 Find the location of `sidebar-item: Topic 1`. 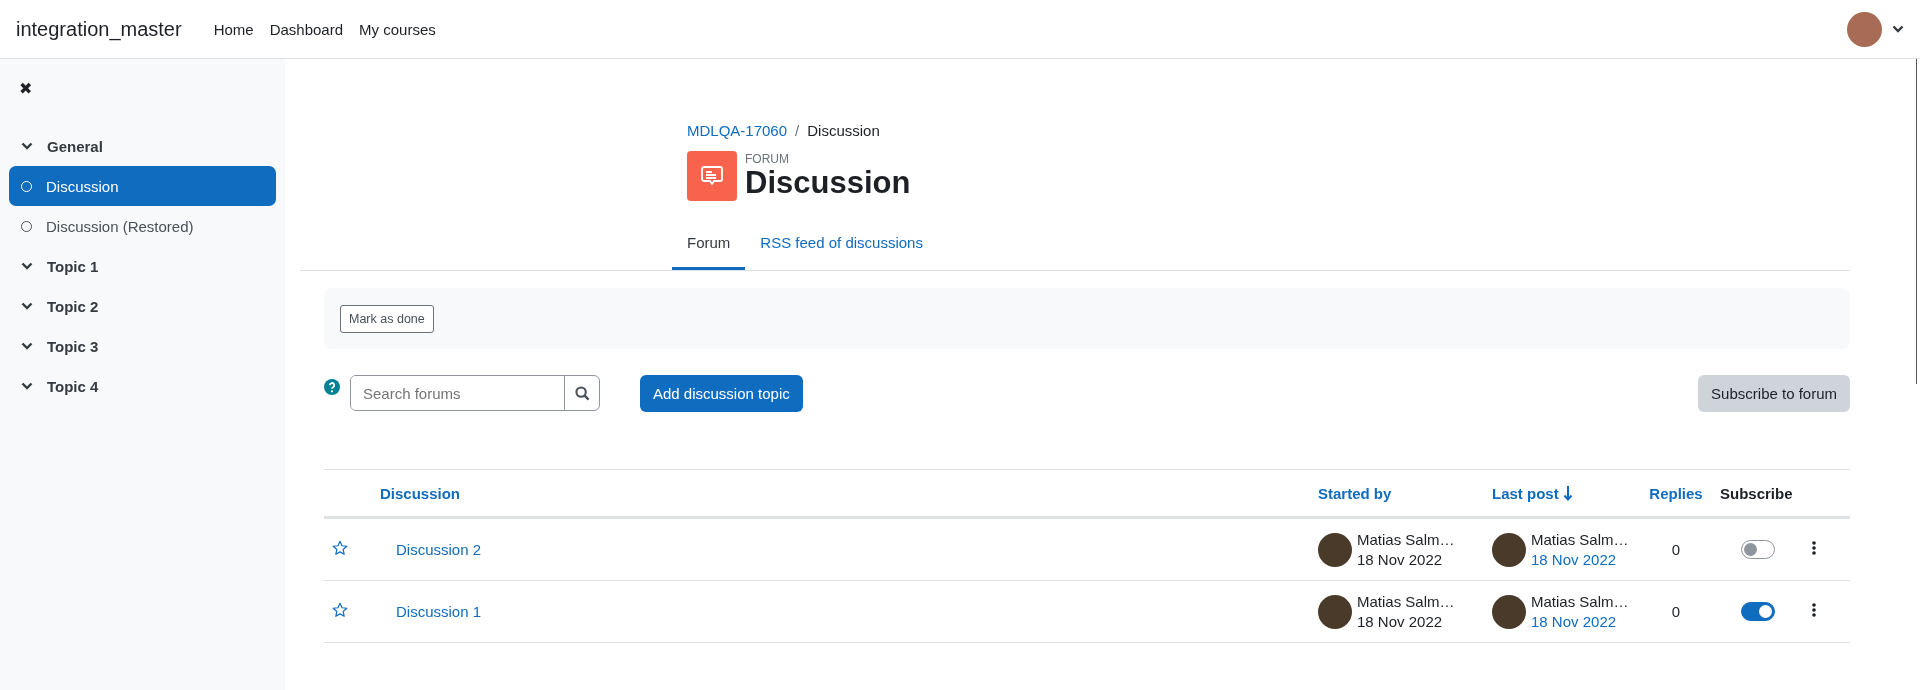

sidebar-item: Topic 1 is located at coordinates (142, 266).